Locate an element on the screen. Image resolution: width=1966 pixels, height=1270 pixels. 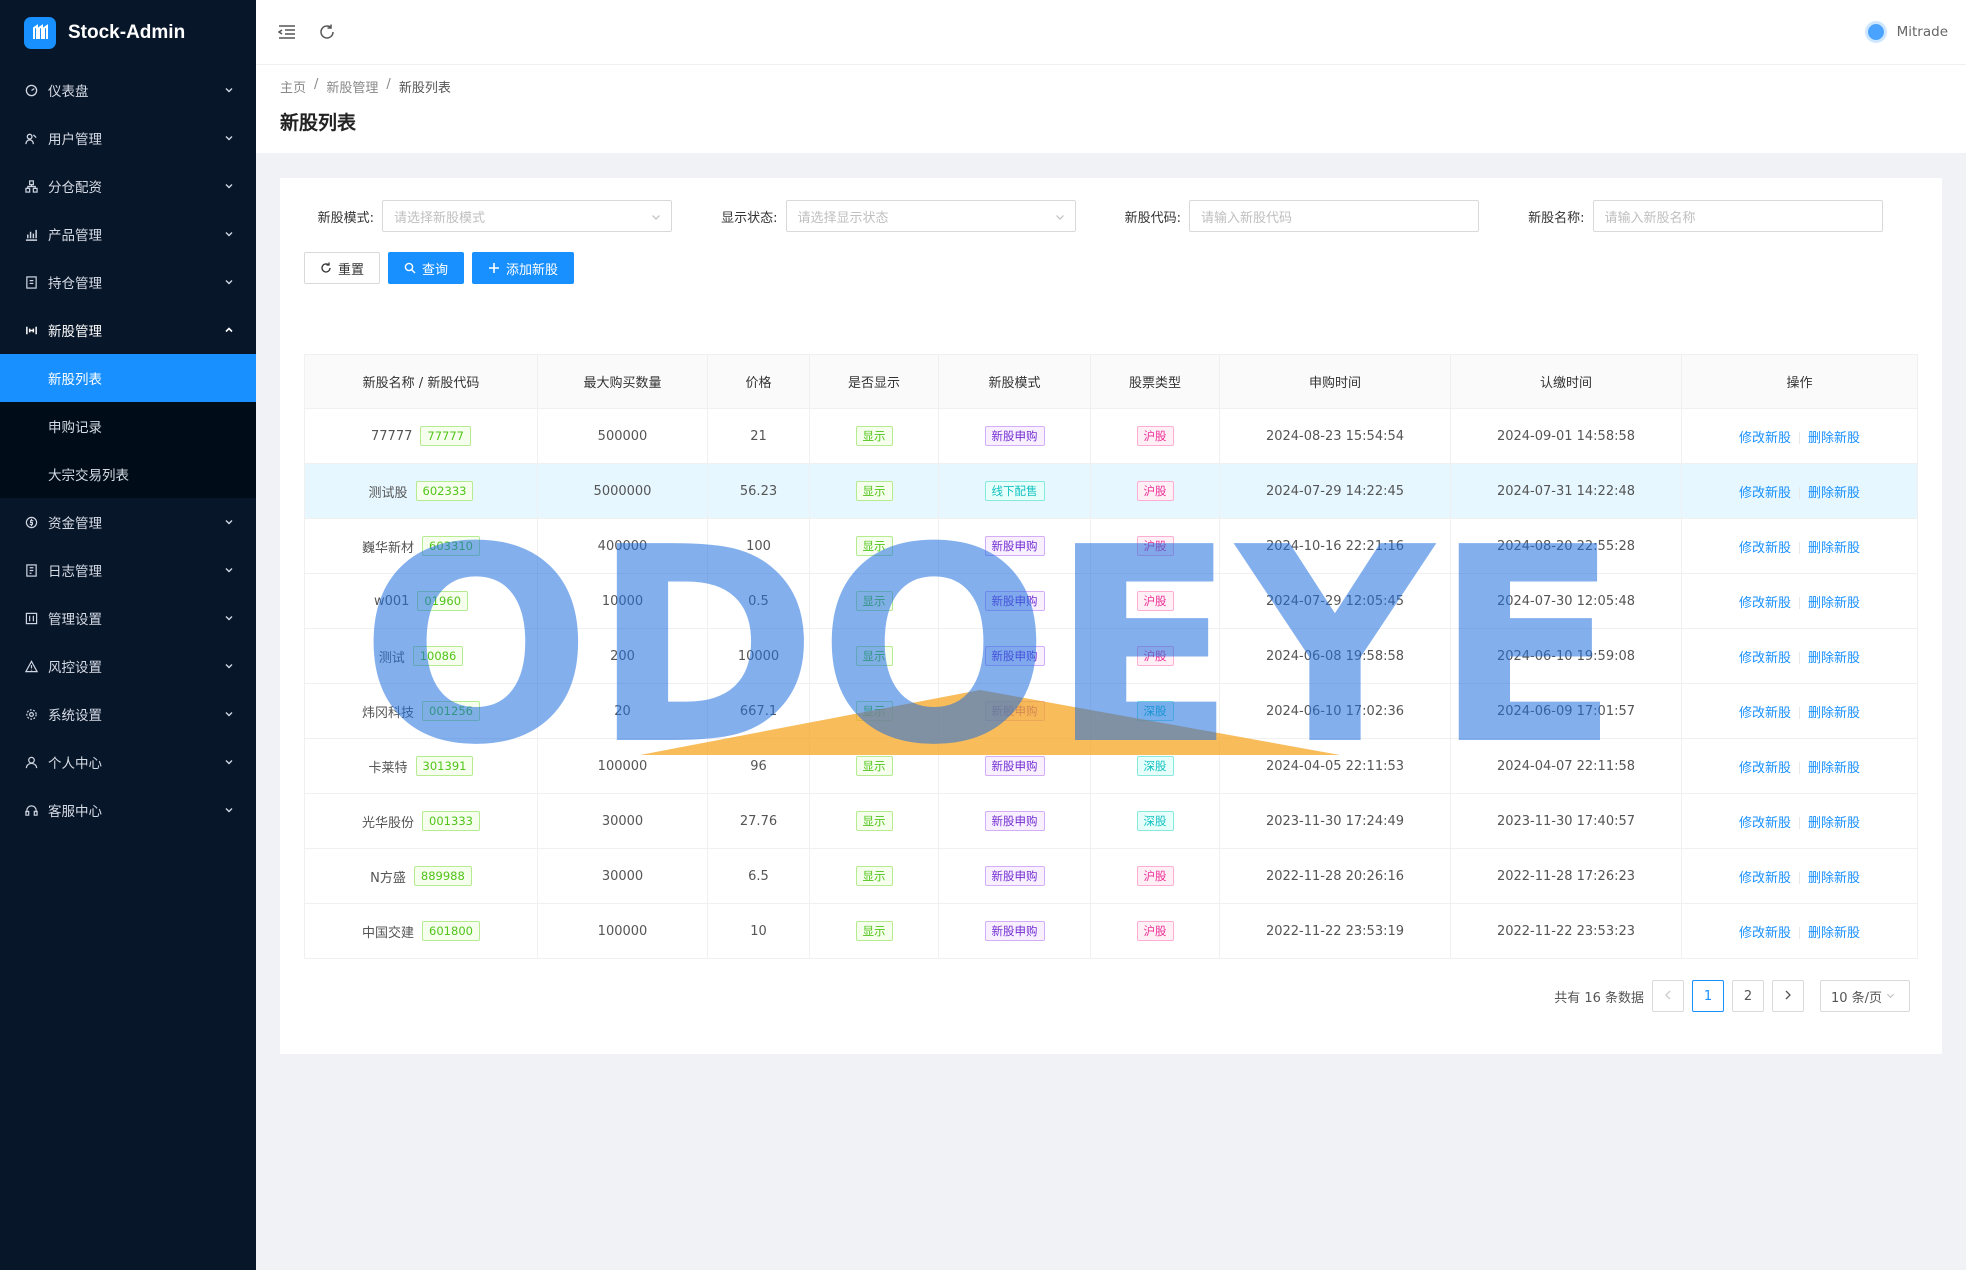
logo: Stock-Admin is located at coordinates (128, 33).